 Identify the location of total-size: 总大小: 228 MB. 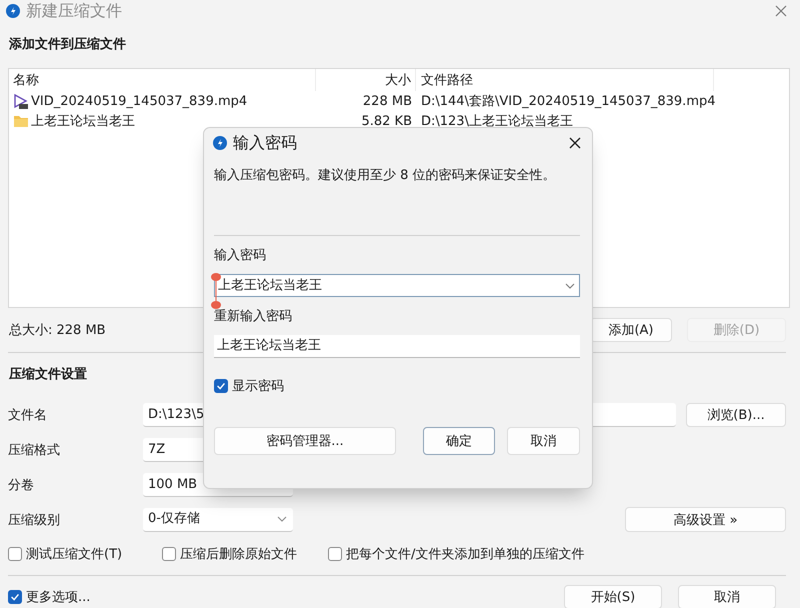
(57, 330).